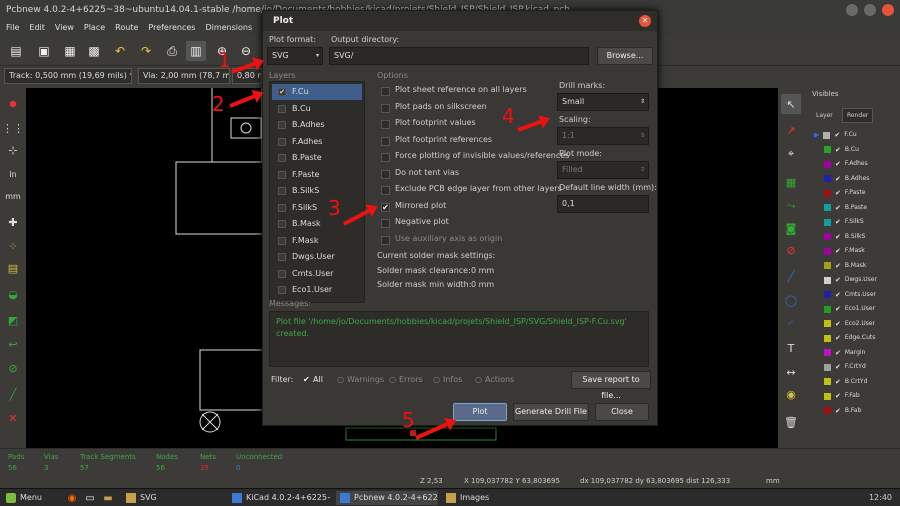  I want to click on polar-coords-icon: ⊹, so click(13, 150).